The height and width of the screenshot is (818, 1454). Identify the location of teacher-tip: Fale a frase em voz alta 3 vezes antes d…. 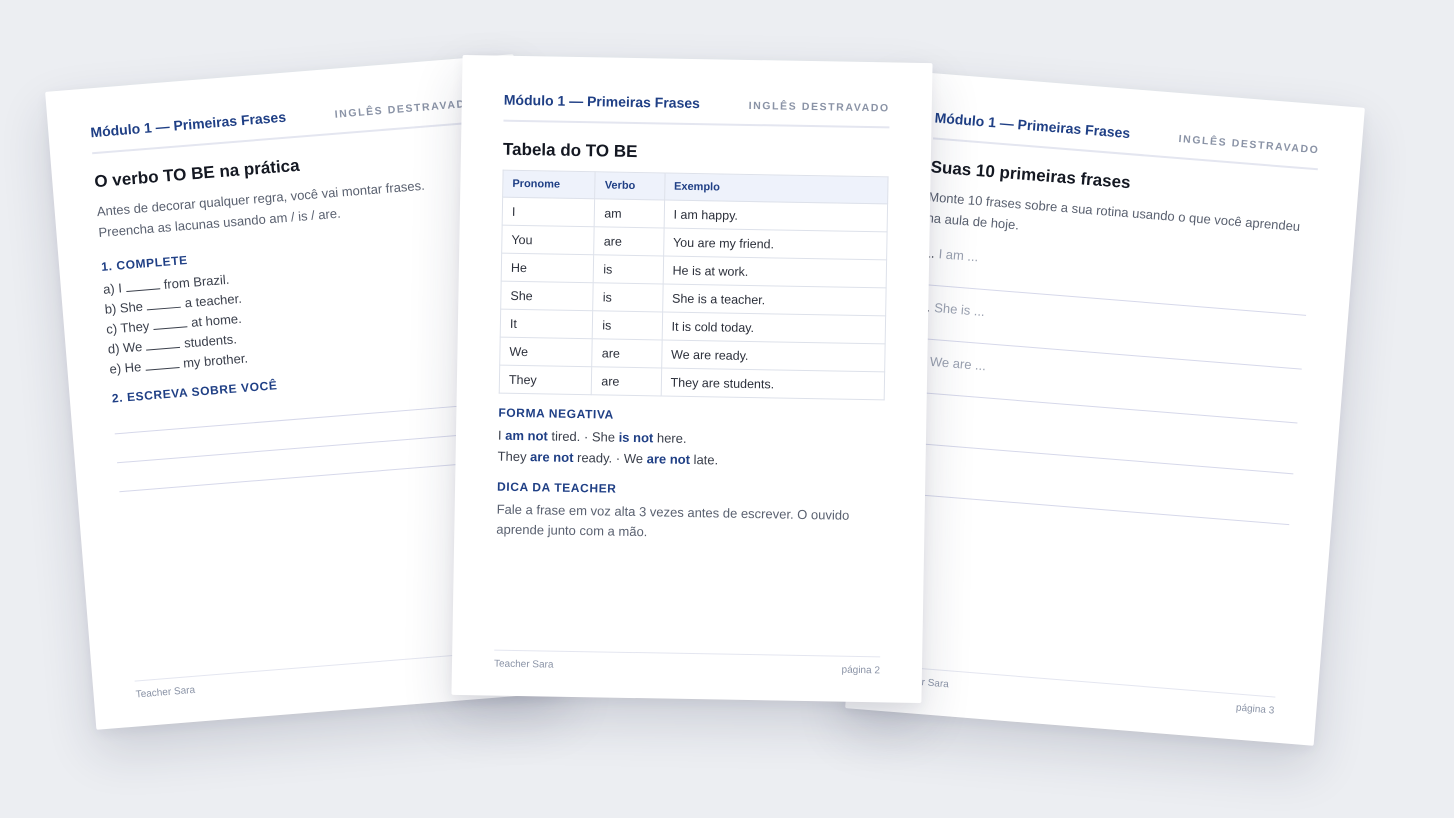
(673, 520).